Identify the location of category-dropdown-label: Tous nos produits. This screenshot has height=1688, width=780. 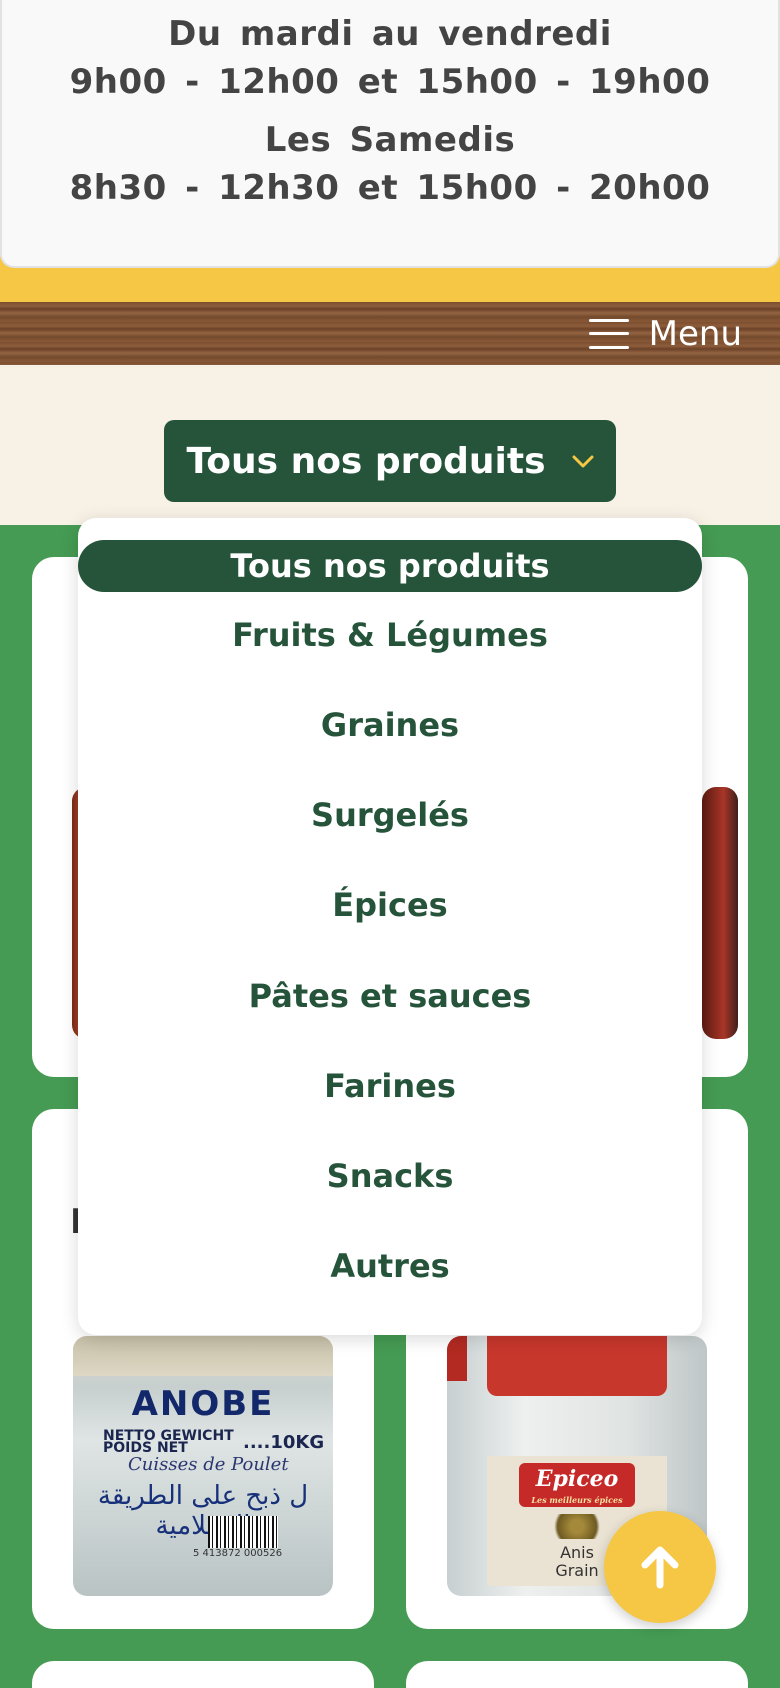
(366, 461).